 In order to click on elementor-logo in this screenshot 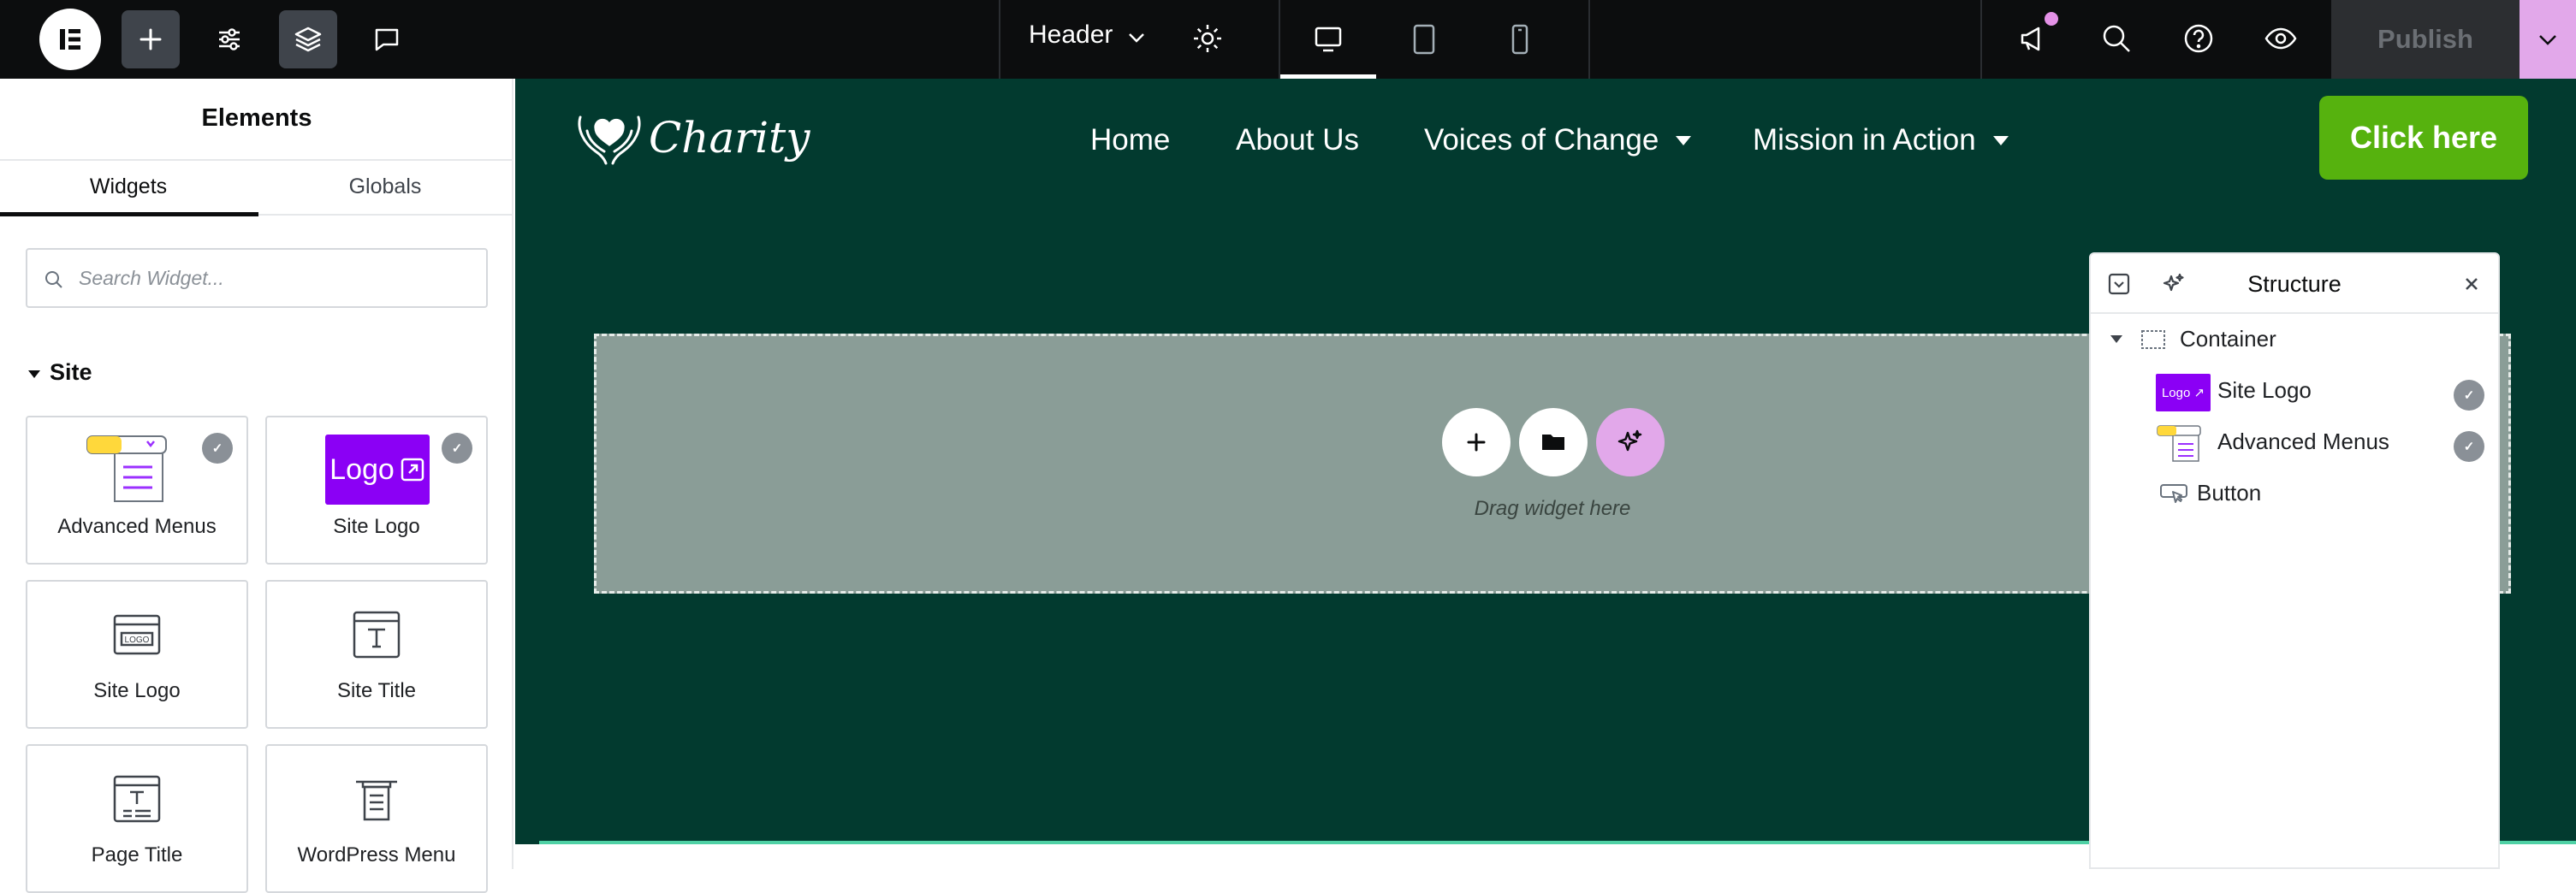, I will do `click(70, 40)`.